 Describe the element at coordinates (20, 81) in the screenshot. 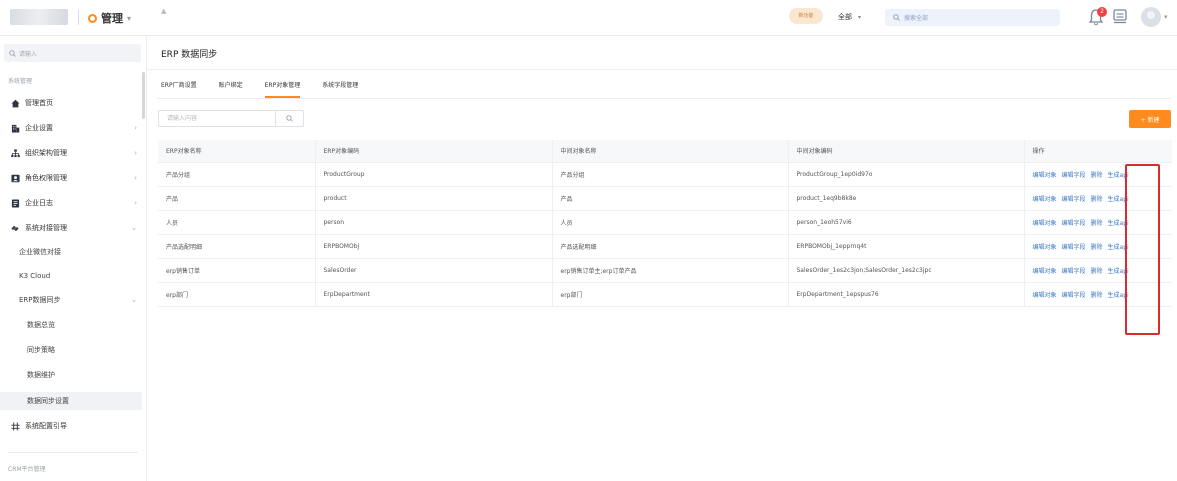

I see `sidebar-section-label: 系统管理` at that location.